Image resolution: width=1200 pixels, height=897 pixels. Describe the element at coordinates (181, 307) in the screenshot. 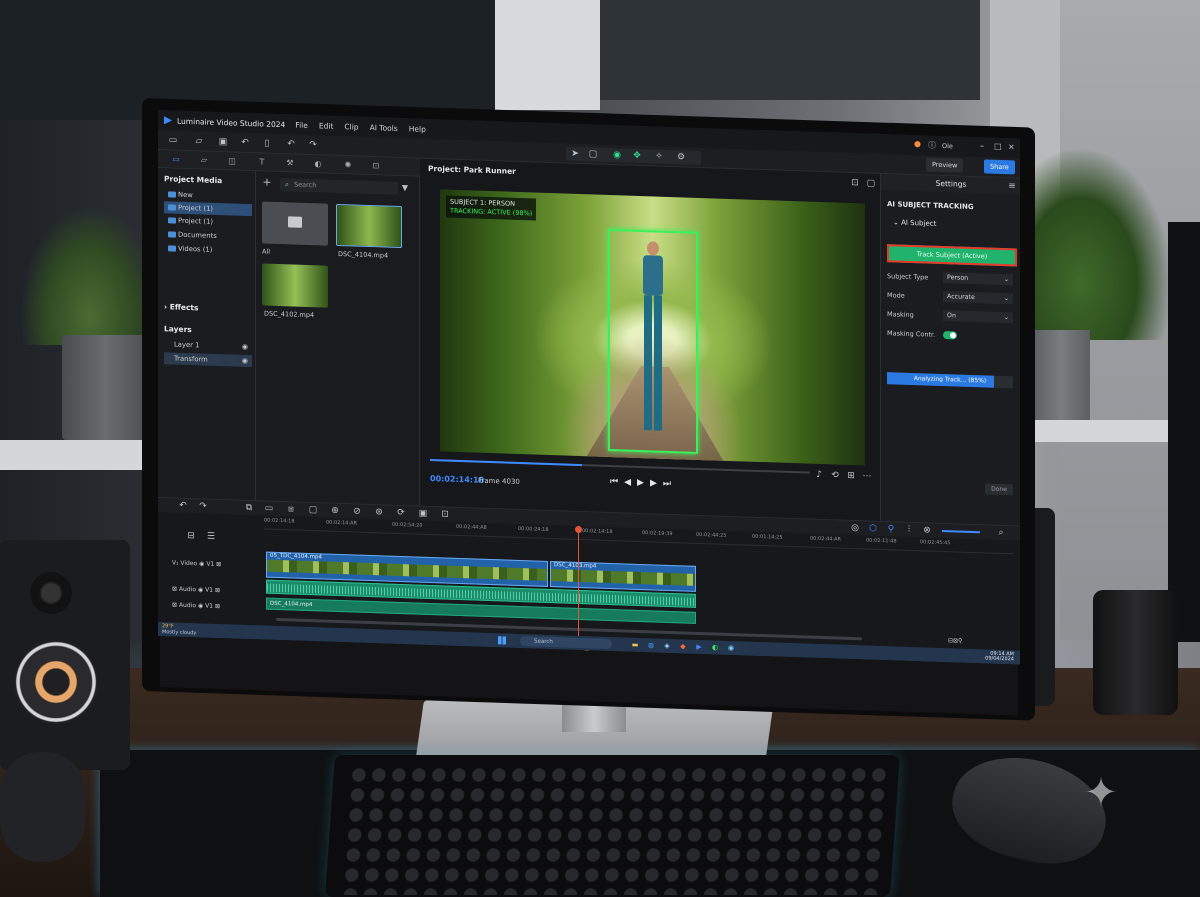

I see `effects-section: › Effects` at that location.